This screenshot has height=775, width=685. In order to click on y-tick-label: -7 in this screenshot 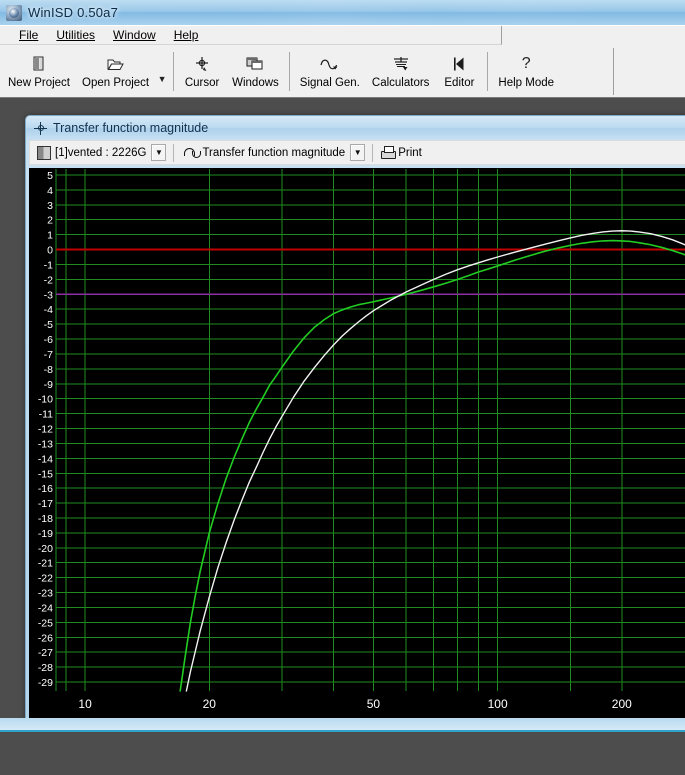, I will do `click(48, 355)`.